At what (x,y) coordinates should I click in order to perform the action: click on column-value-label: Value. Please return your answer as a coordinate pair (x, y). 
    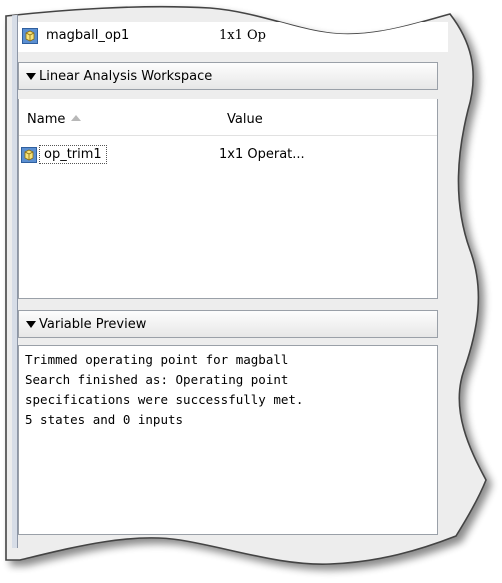
    Looking at the image, I should click on (245, 119).